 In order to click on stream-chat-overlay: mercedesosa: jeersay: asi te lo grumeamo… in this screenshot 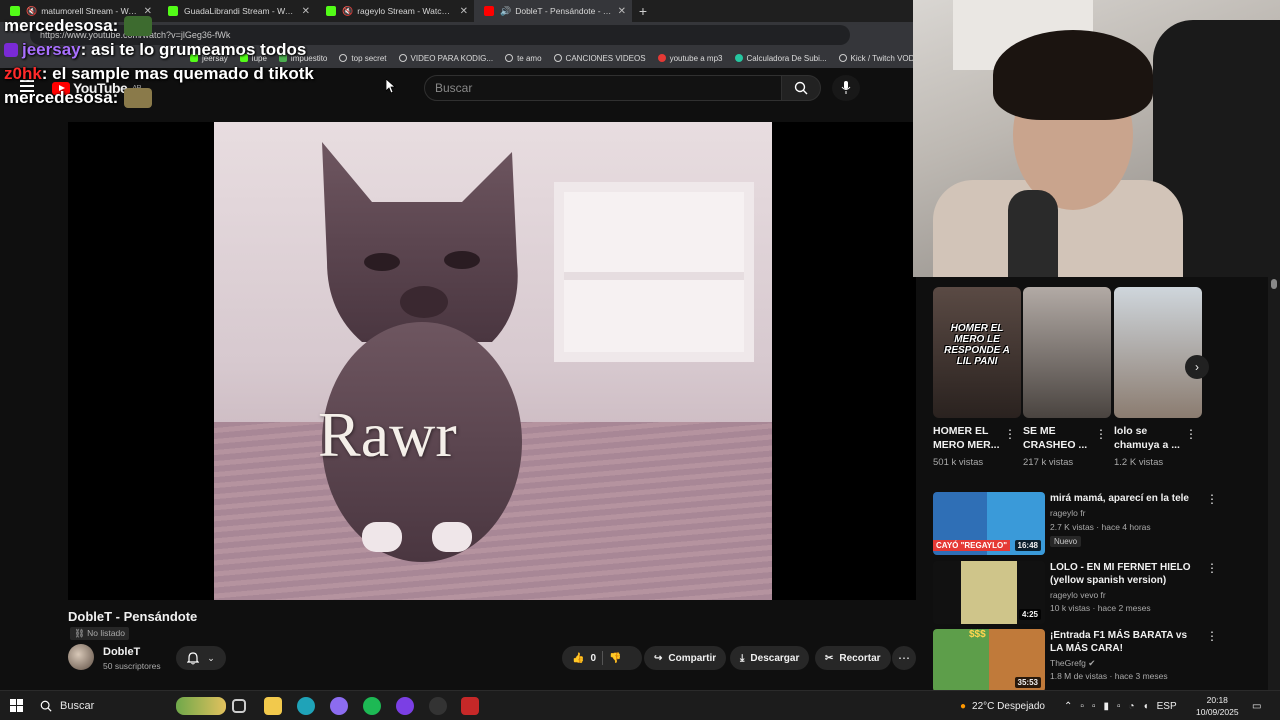, I will do `click(159, 62)`.